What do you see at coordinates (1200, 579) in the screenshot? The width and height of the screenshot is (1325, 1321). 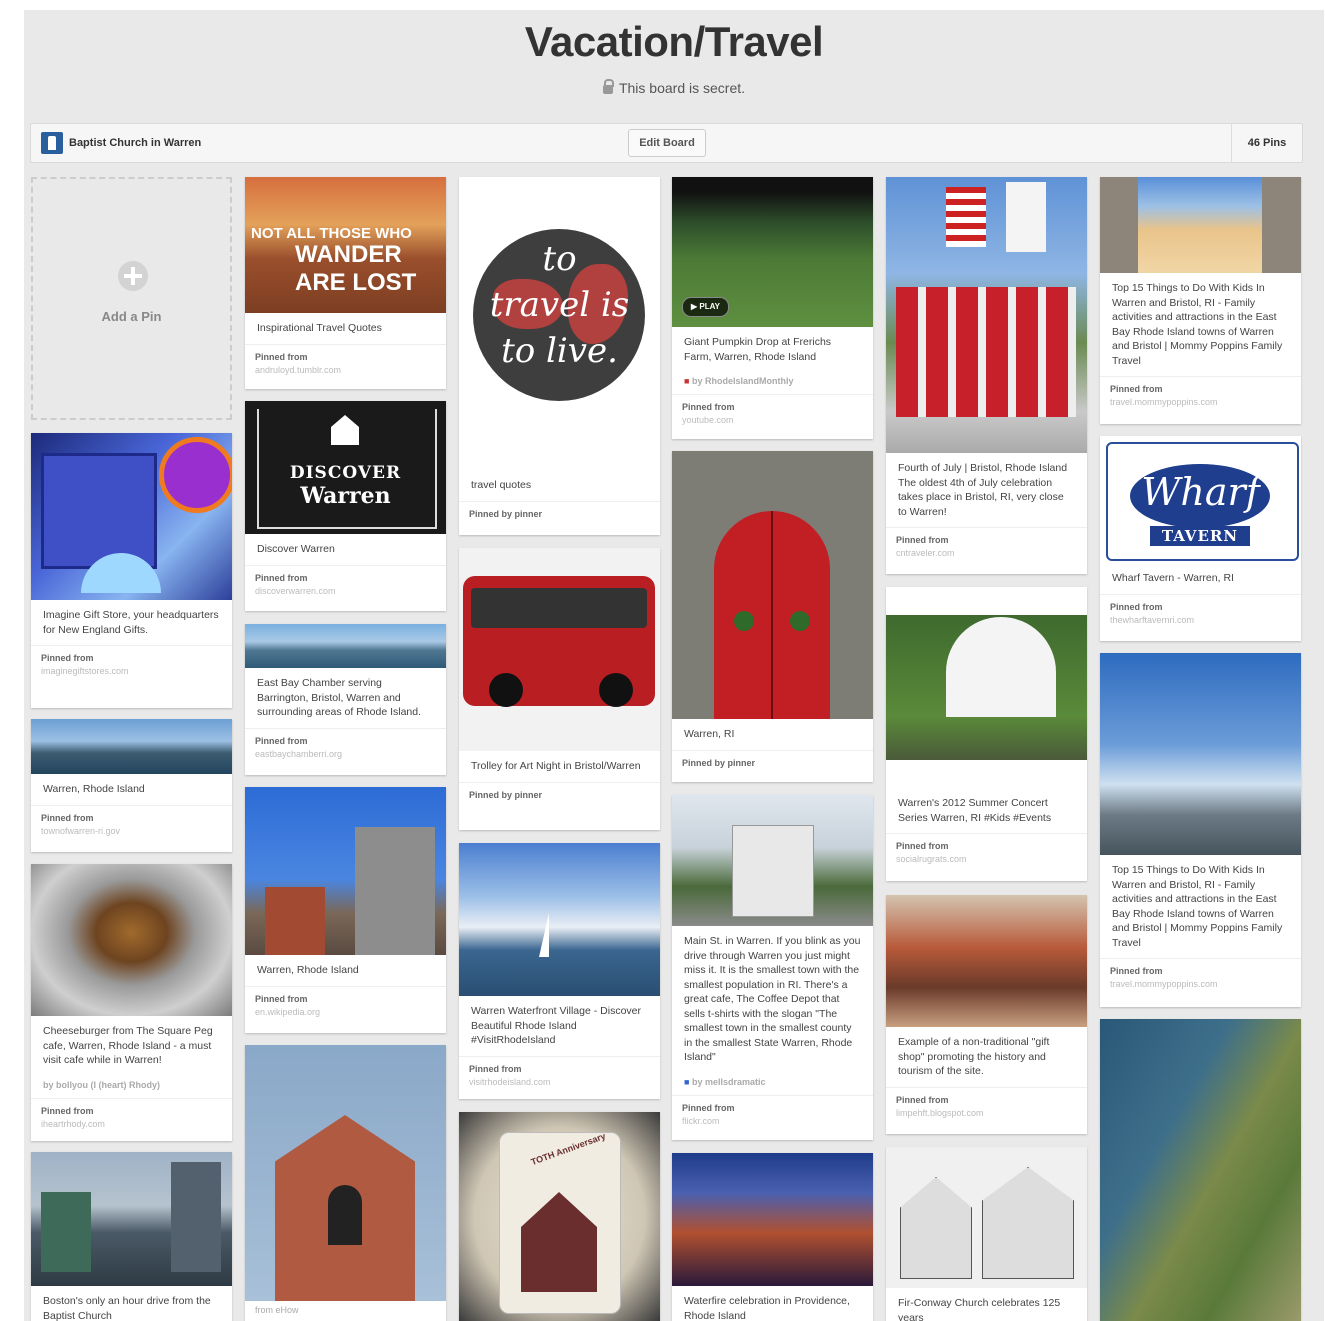 I see `pin-description: Wharf Tavern - Warren, RI` at bounding box center [1200, 579].